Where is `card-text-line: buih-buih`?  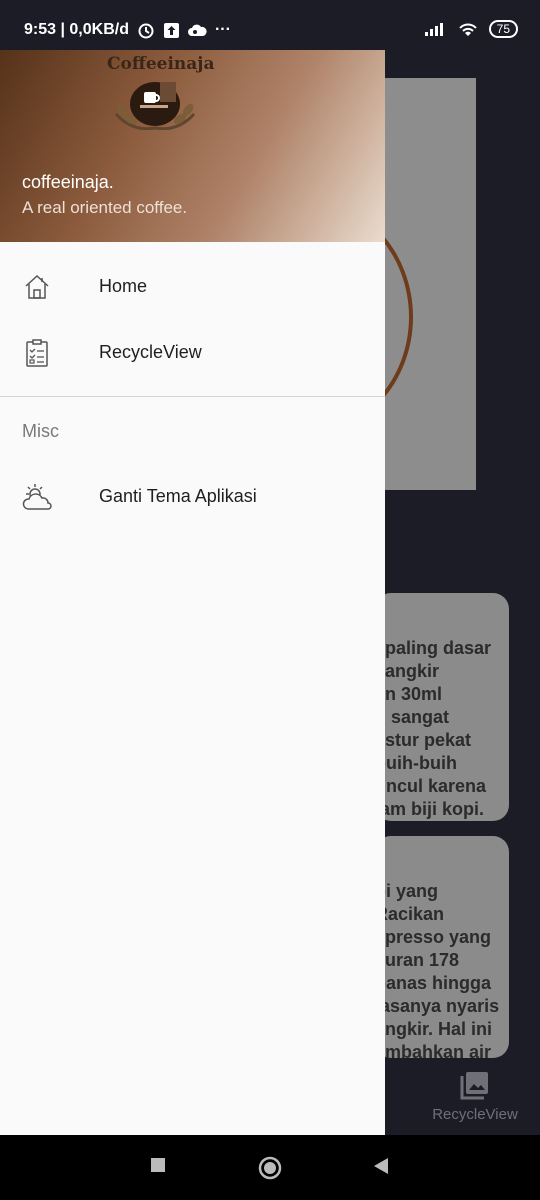
card-text-line: buih-buih is located at coordinates (416, 763).